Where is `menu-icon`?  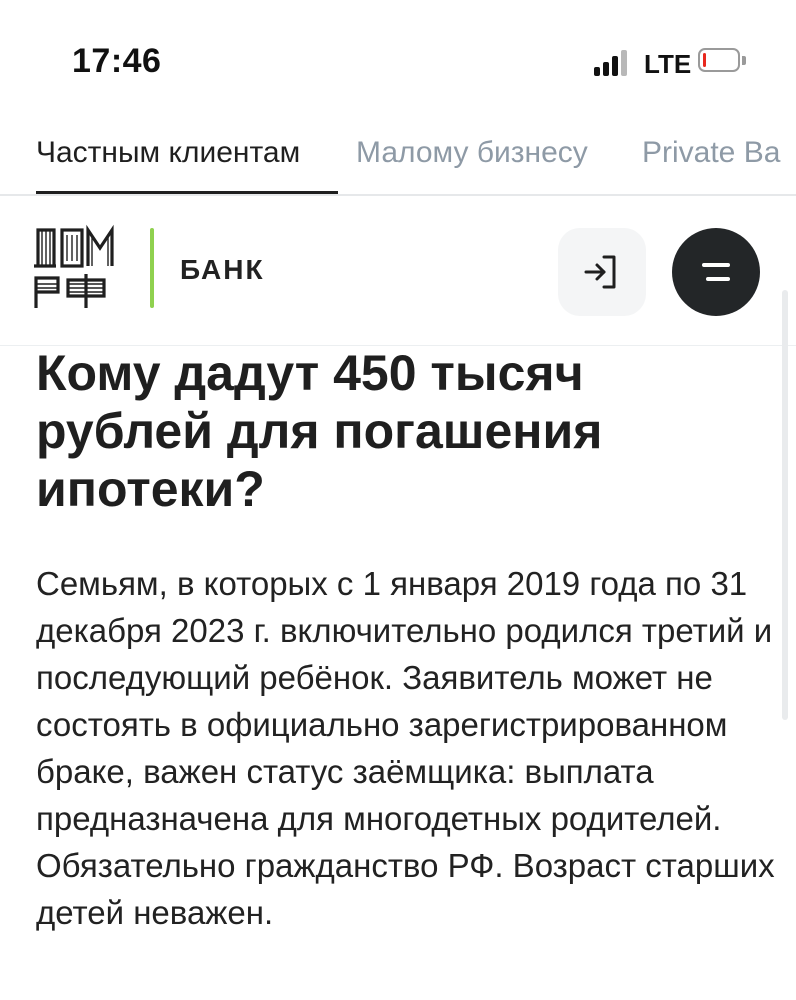
menu-icon is located at coordinates (716, 265).